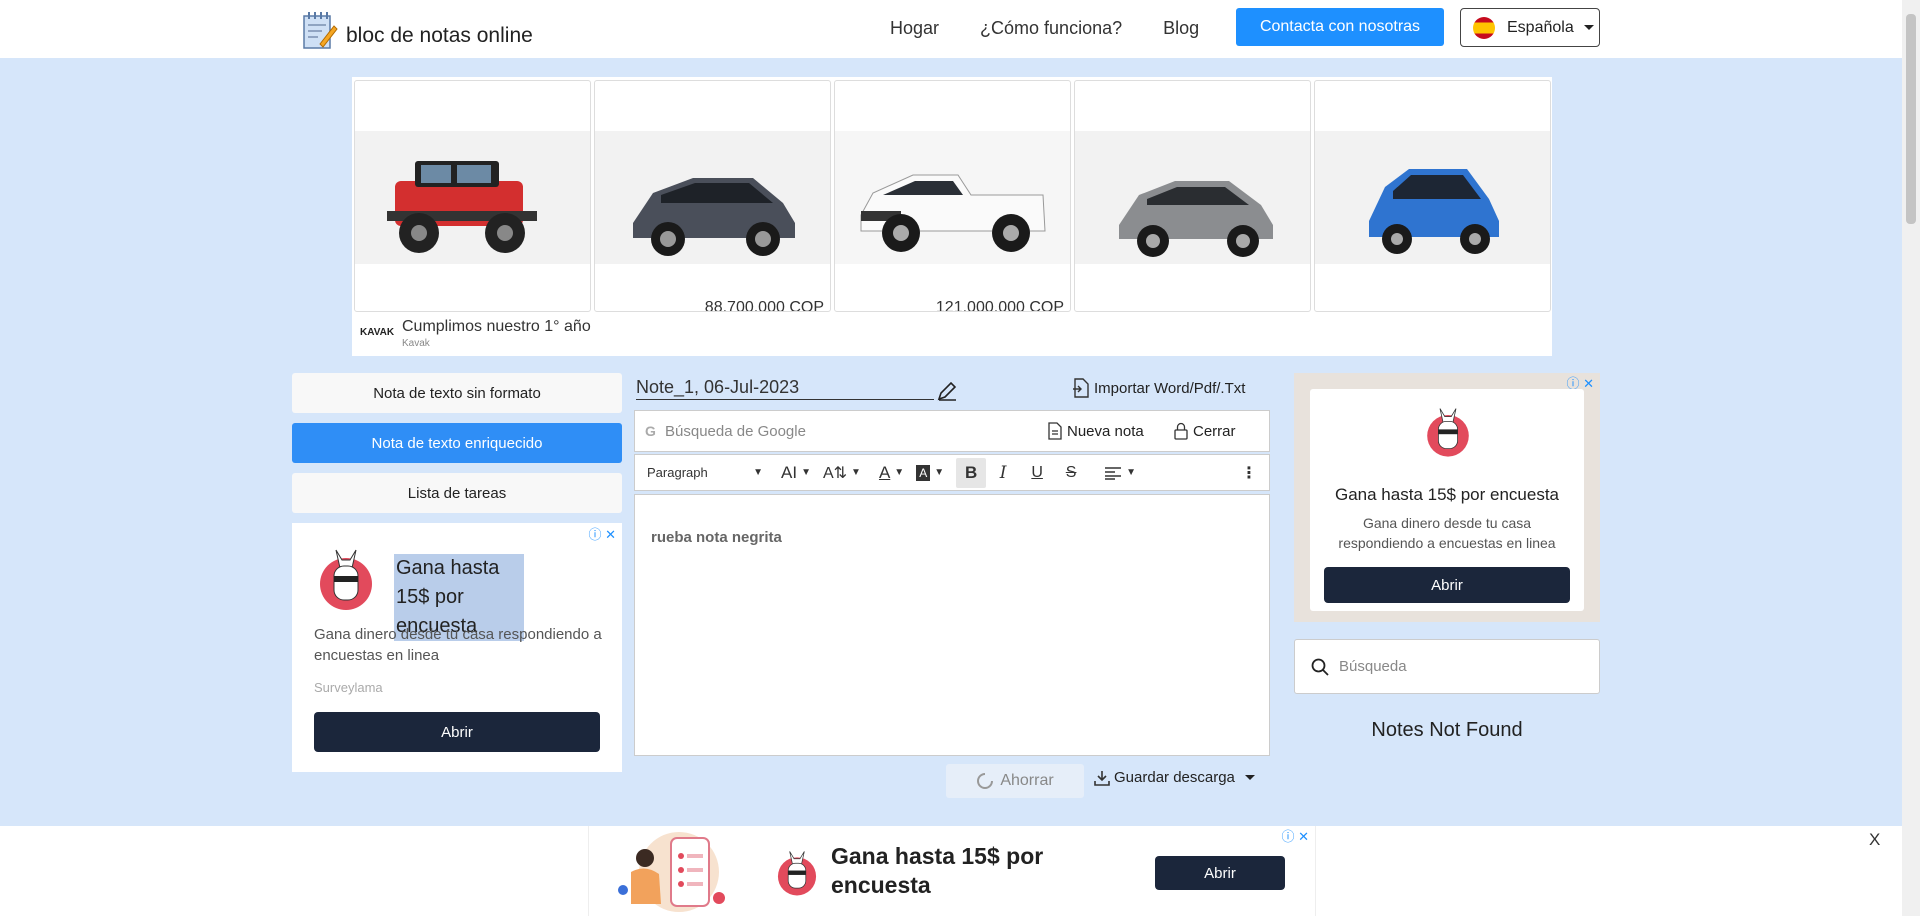 This screenshot has width=1920, height=916. I want to click on car-tile: 88.700.000 COP, so click(712, 196).